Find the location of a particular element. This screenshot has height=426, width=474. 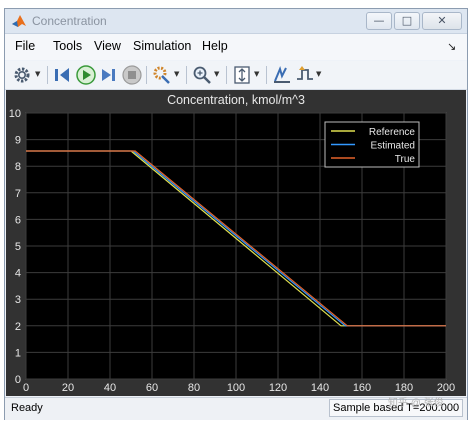

legend: Reference Estimated True is located at coordinates (372, 144).